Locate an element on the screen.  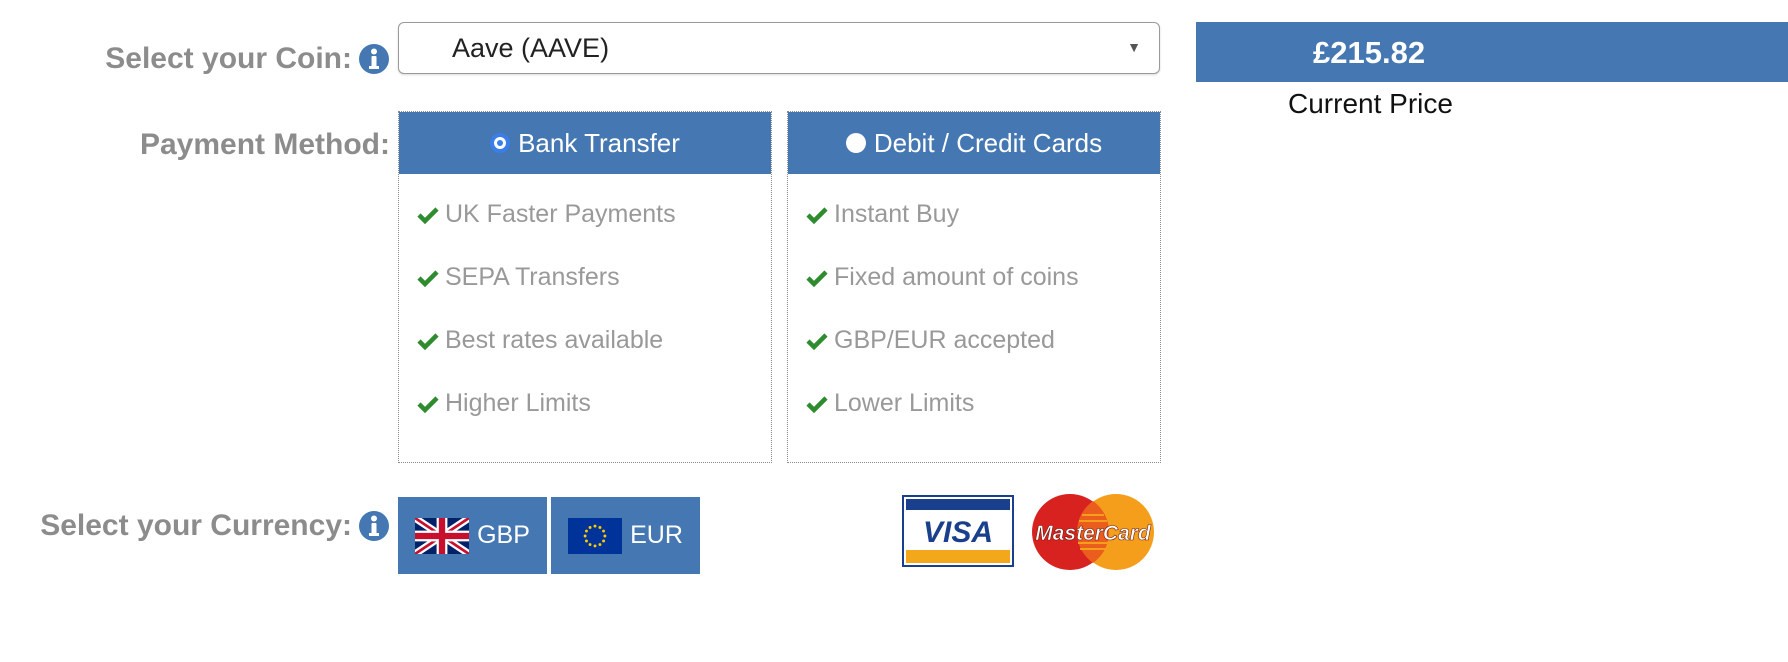
feature-item: Best rates available is located at coordinates (540, 340).